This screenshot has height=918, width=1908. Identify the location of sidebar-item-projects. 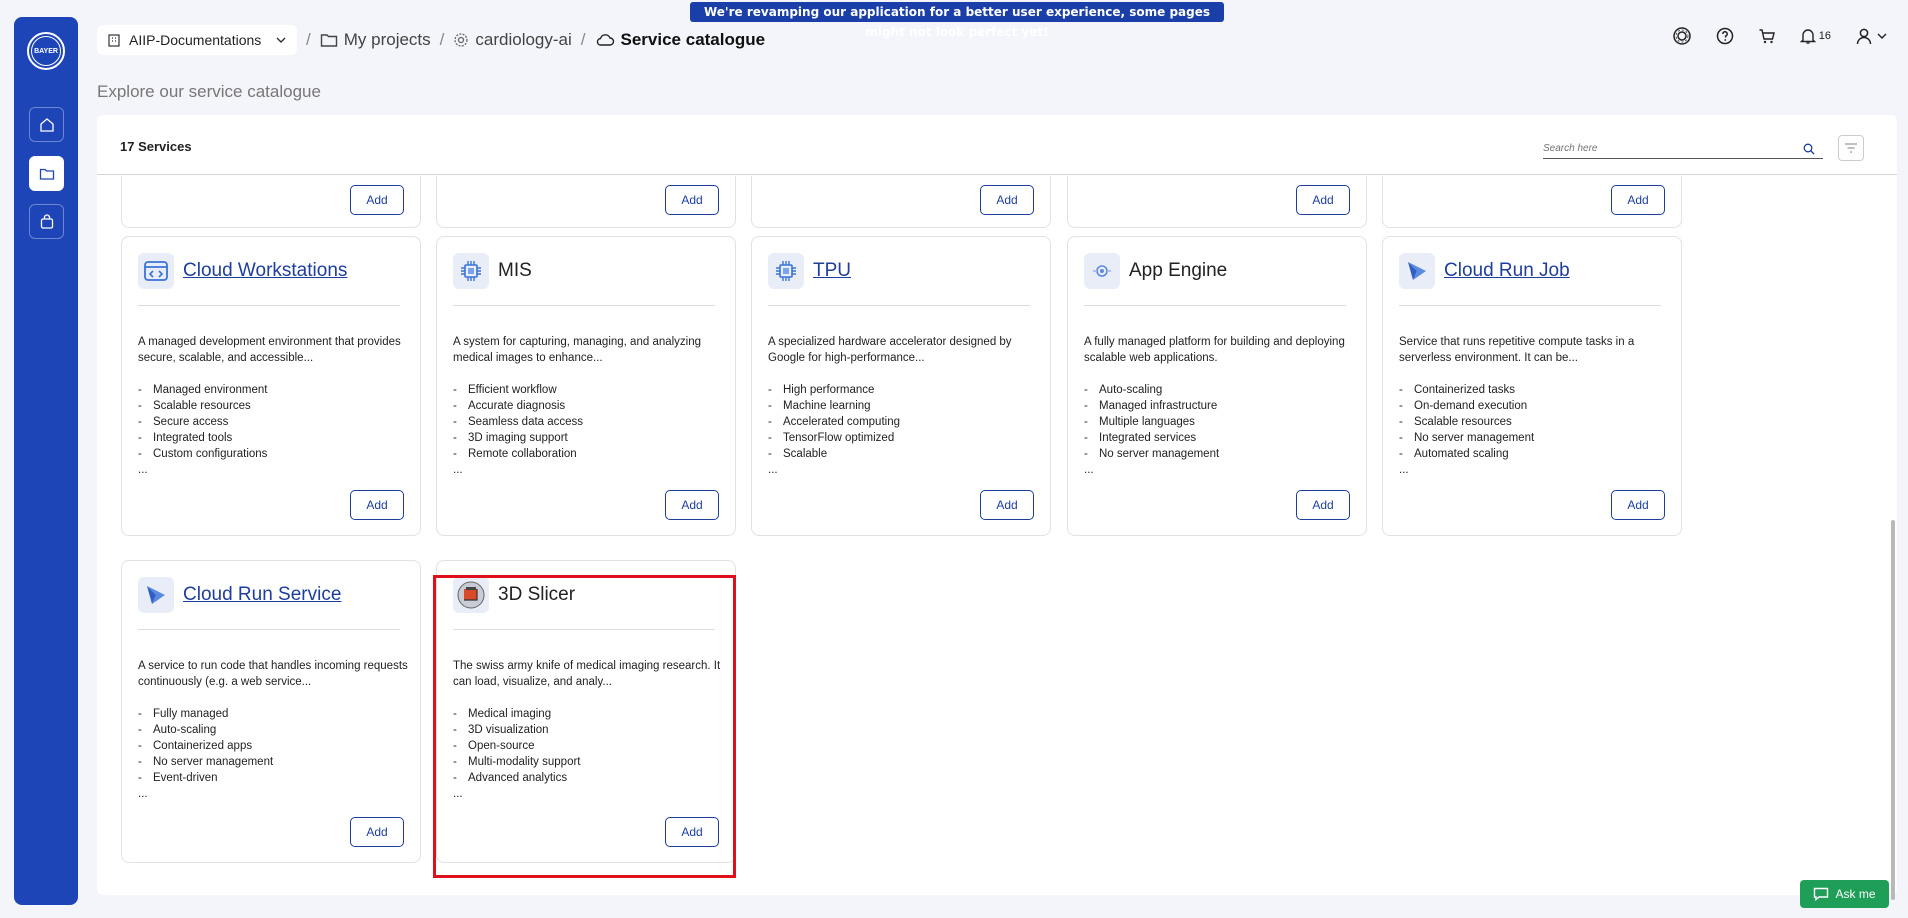
(46, 173).